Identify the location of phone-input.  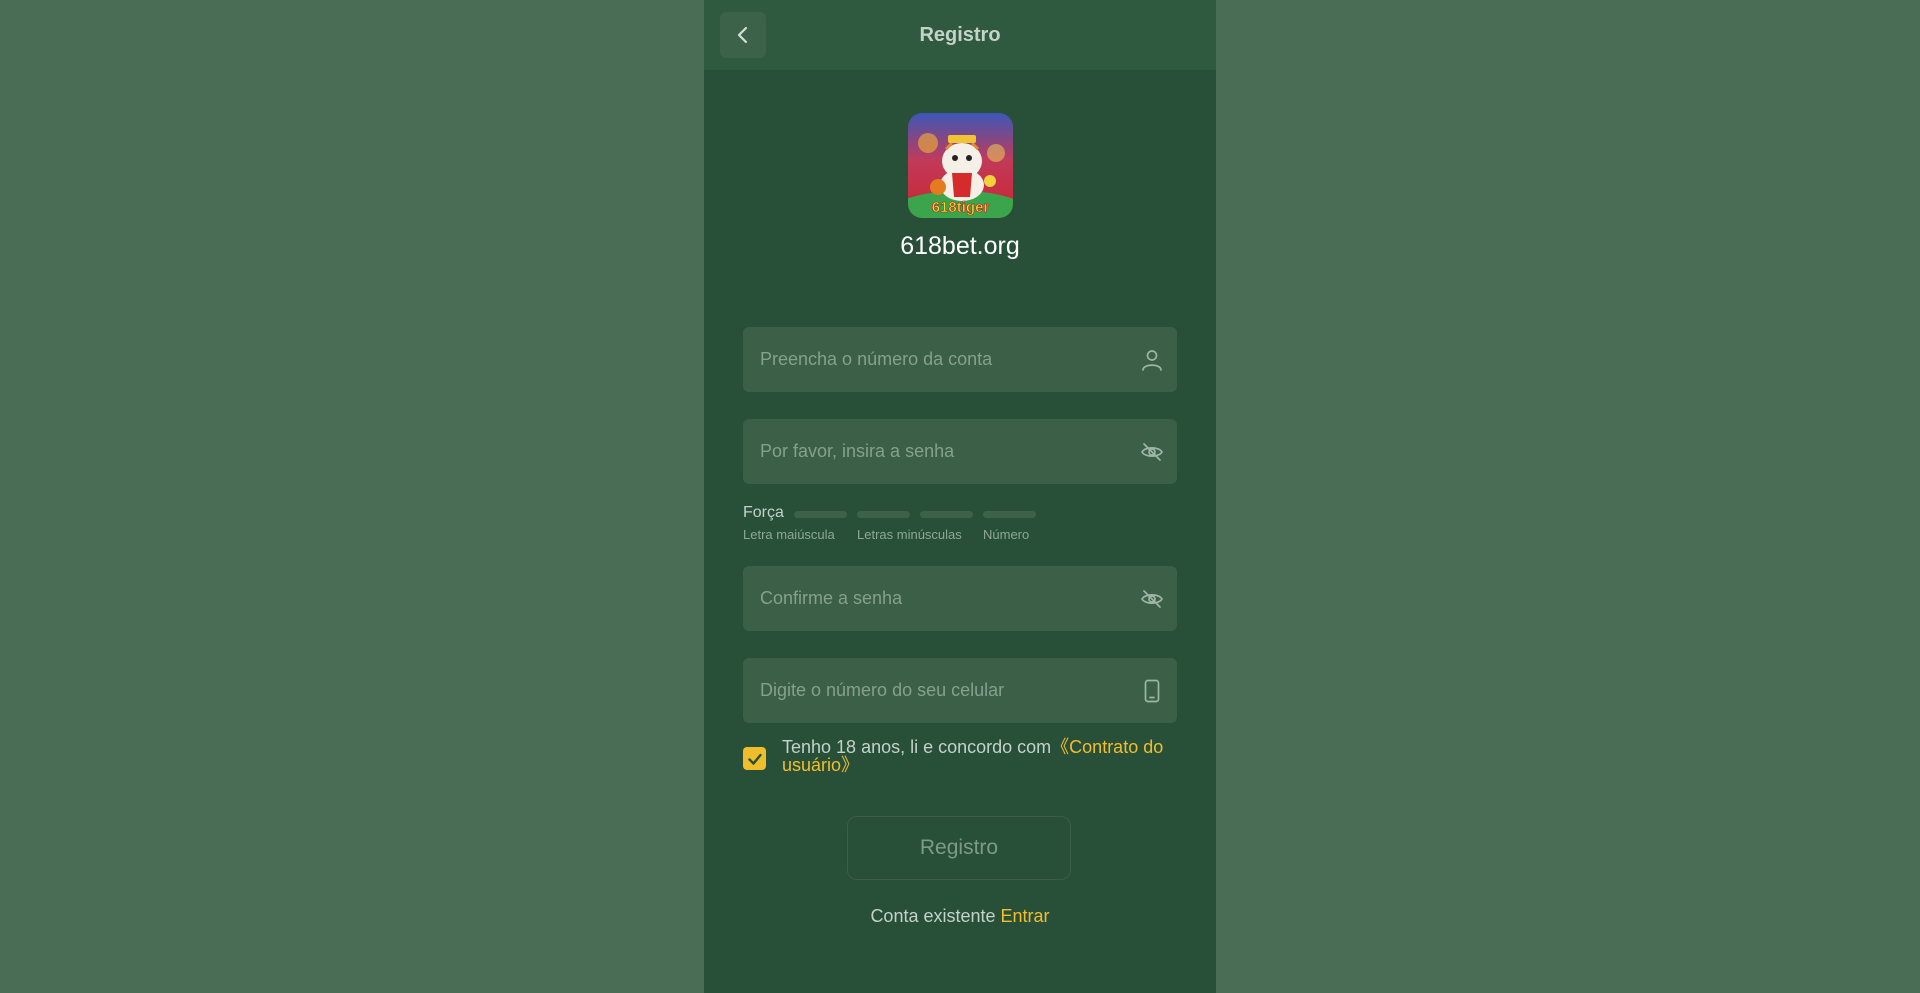
(941, 690).